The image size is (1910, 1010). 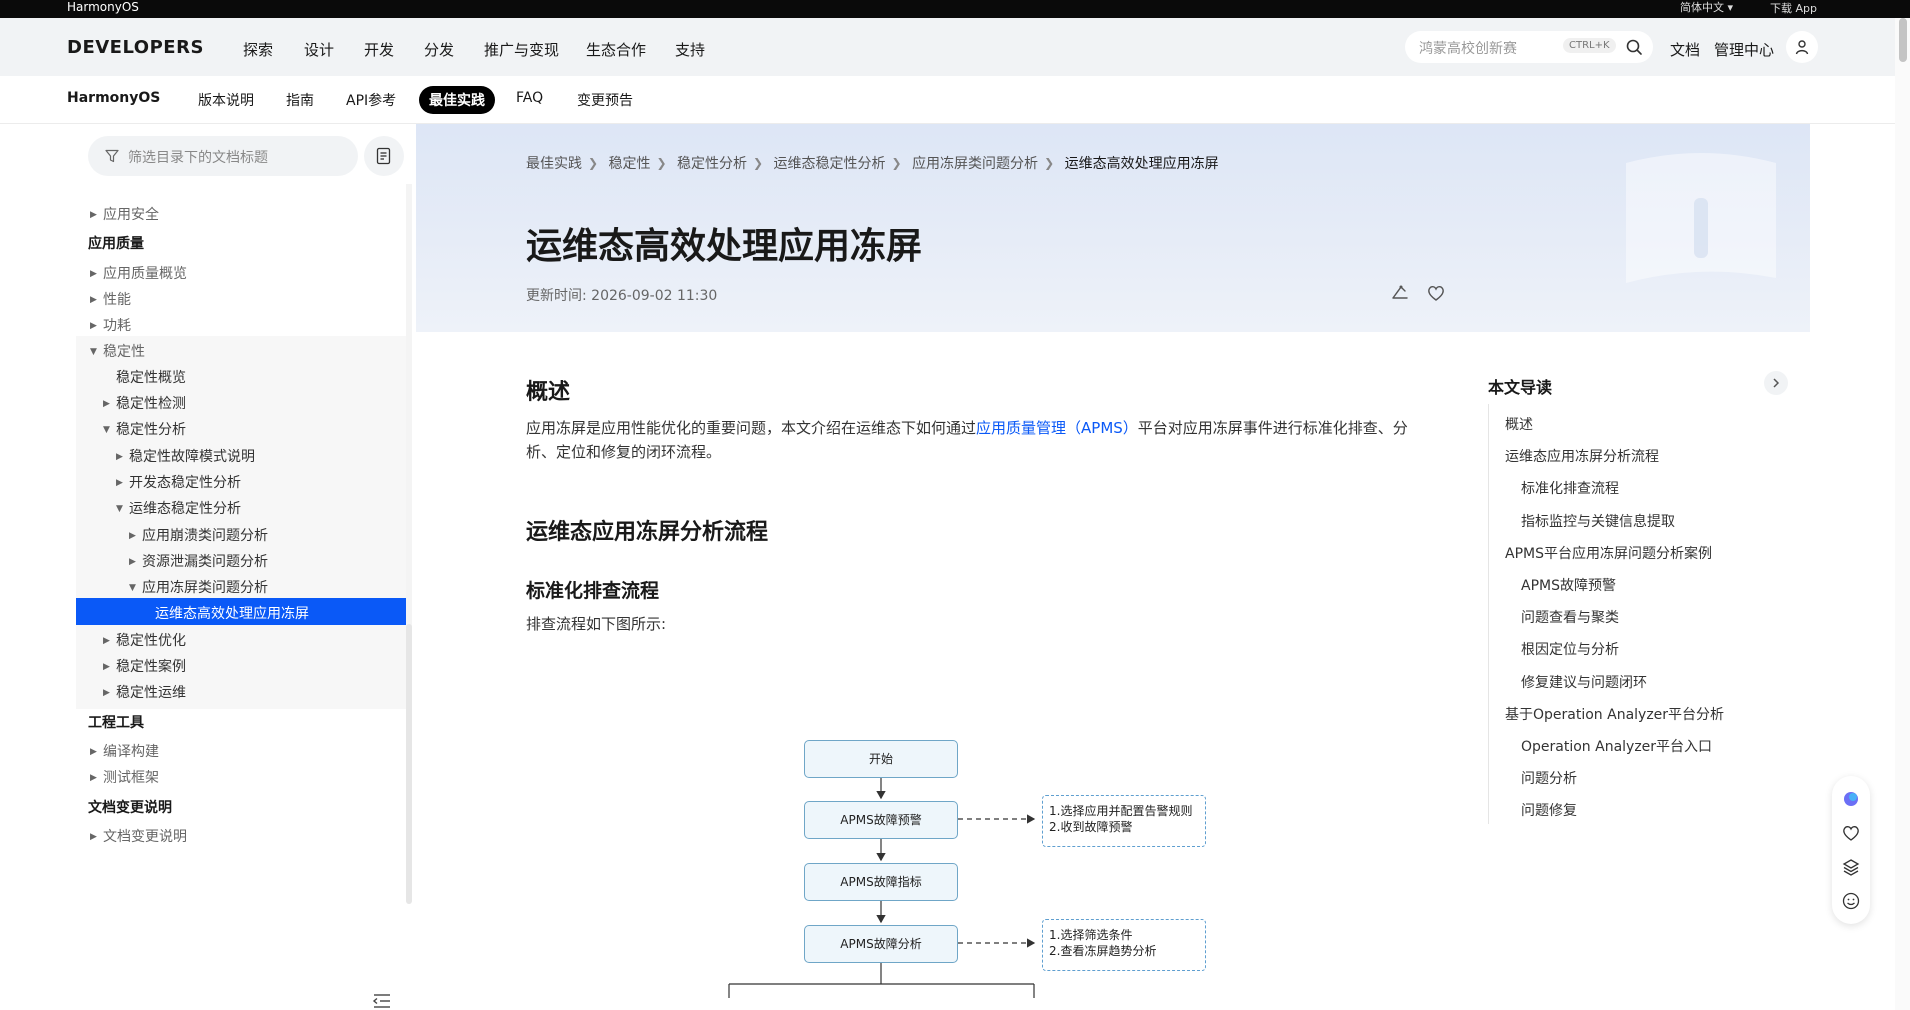 I want to click on breadcrumb-item: 运维态稳定性分析, so click(x=830, y=163).